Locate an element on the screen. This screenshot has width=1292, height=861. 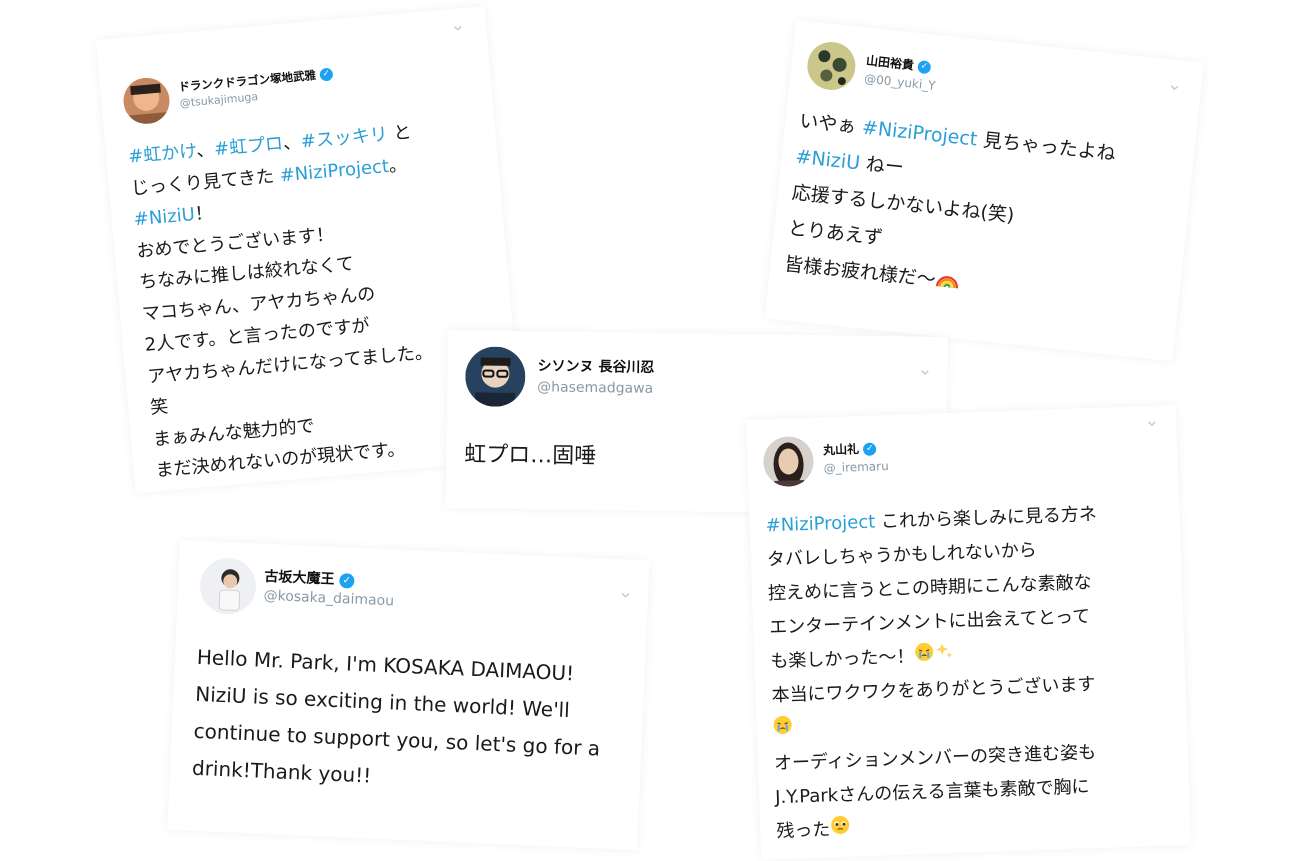
tweet-text-segment: 見ちゃったよね is located at coordinates (1046, 147).